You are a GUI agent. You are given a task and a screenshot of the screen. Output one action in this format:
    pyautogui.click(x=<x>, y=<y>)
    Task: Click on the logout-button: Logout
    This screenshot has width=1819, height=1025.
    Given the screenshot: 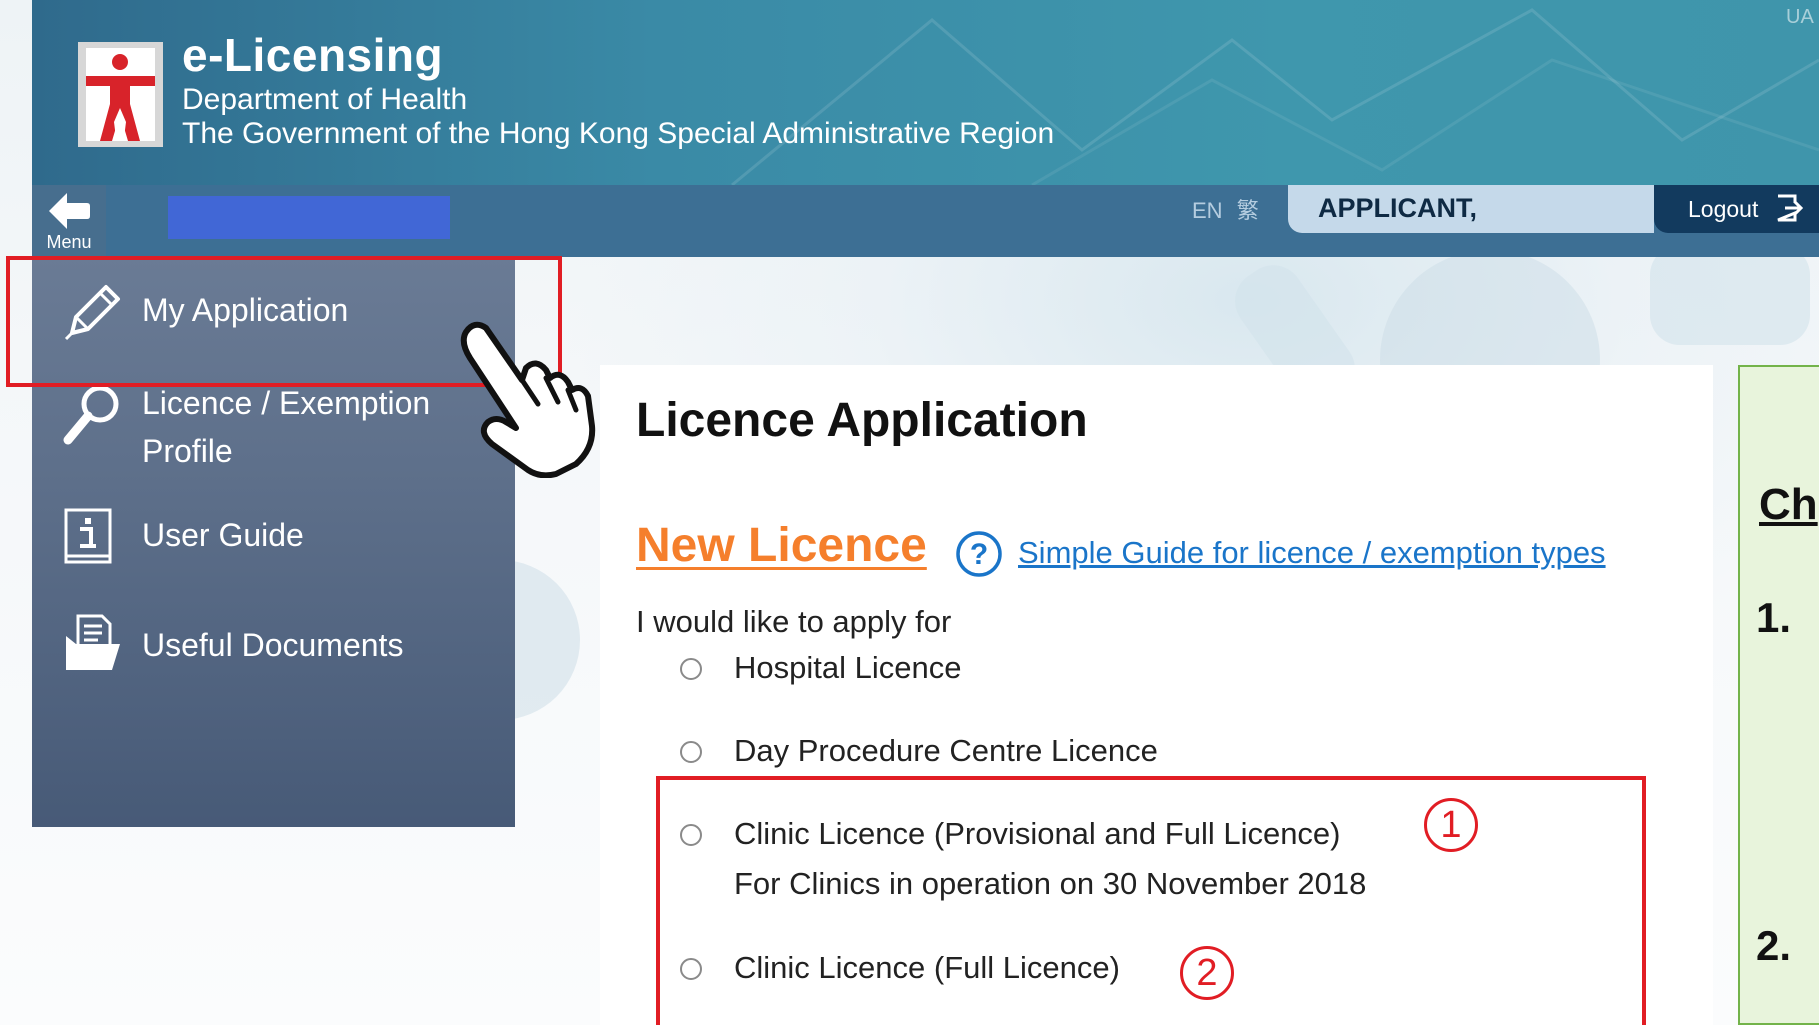 What is the action you would take?
    pyautogui.click(x=1736, y=209)
    